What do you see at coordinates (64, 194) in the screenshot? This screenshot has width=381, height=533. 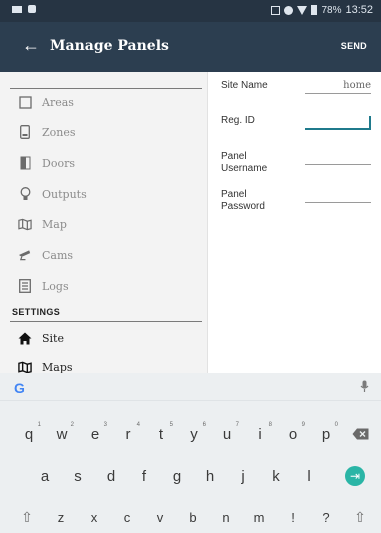 I see `sidebar-item-label: Outputs` at bounding box center [64, 194].